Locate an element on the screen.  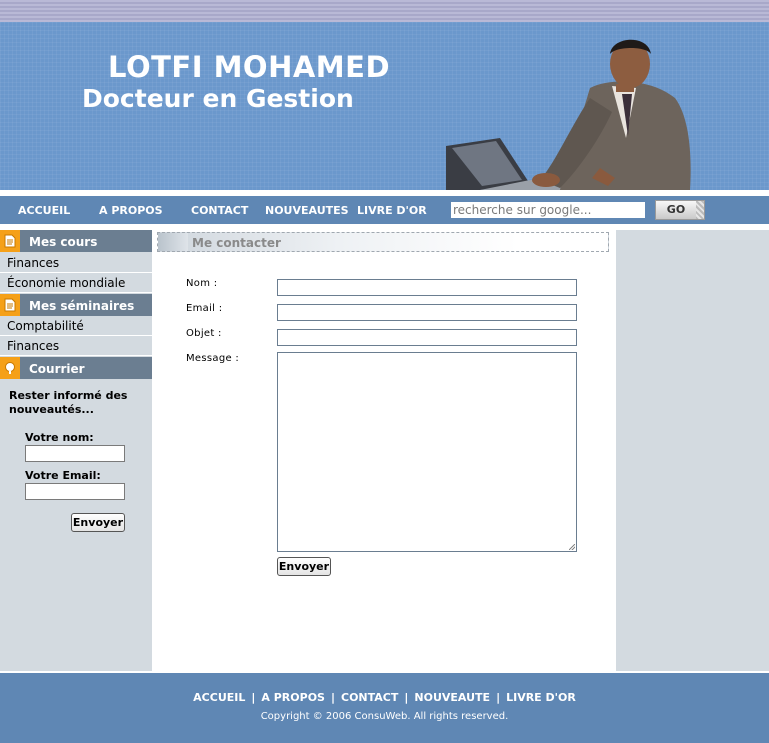
newsletter-submit-button: Envoyer is located at coordinates (98, 522).